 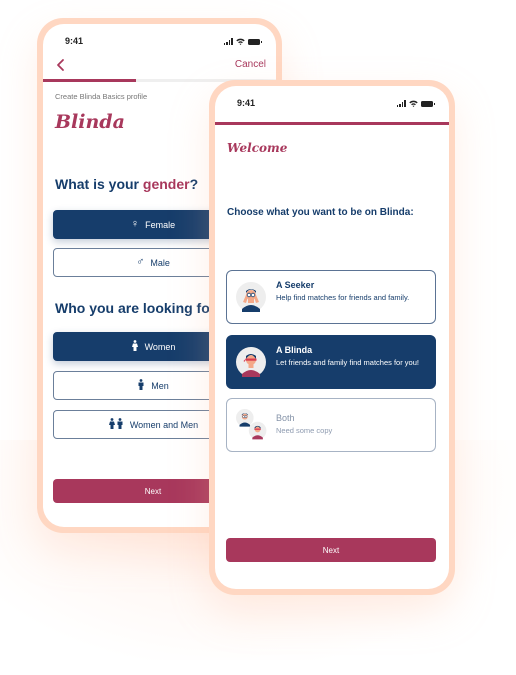 I want to click on man-icon, so click(x=141, y=385).